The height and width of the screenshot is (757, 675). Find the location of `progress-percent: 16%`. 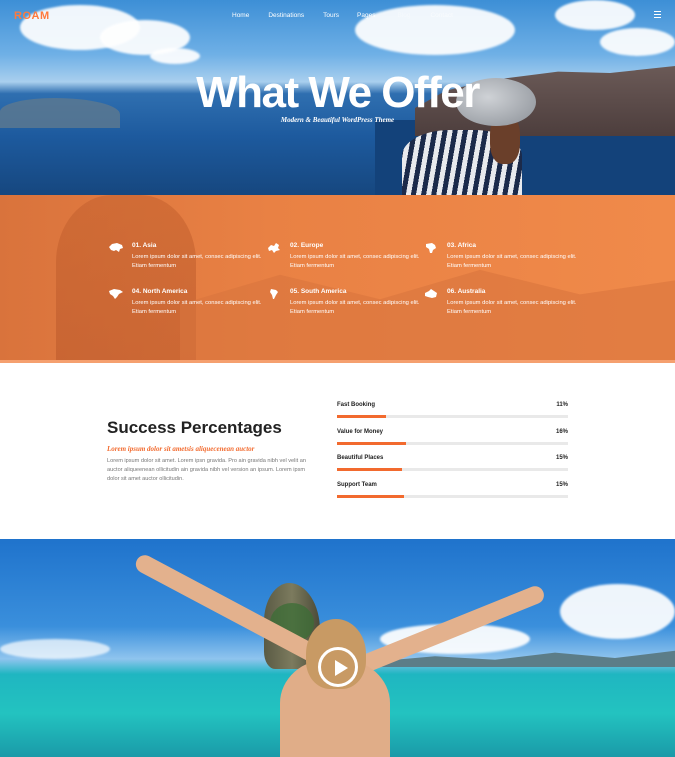

progress-percent: 16% is located at coordinates (561, 432).